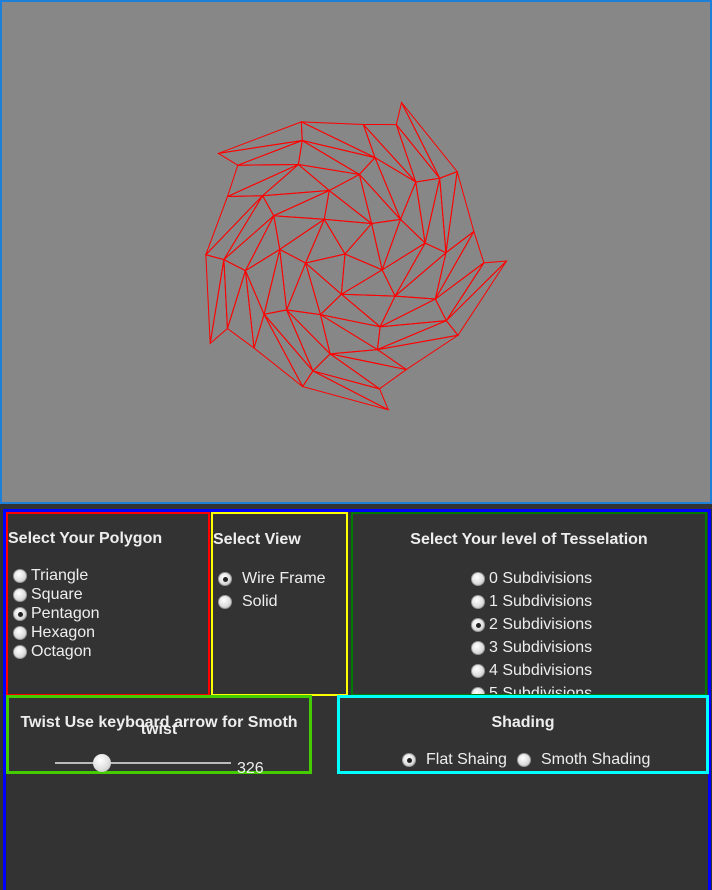 This screenshot has width=712, height=890. I want to click on slider-thumb, so click(101, 763).